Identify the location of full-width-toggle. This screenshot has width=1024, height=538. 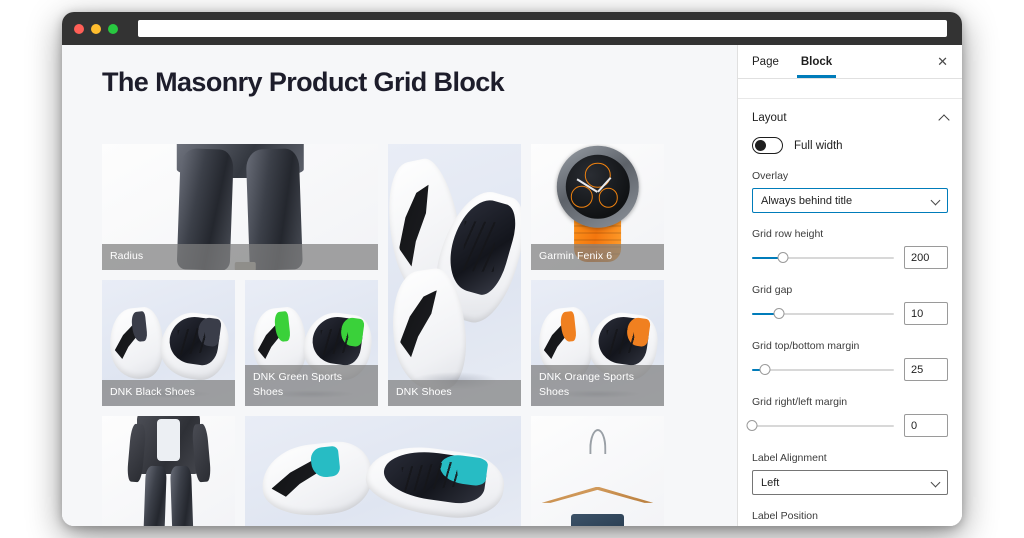
(767, 145).